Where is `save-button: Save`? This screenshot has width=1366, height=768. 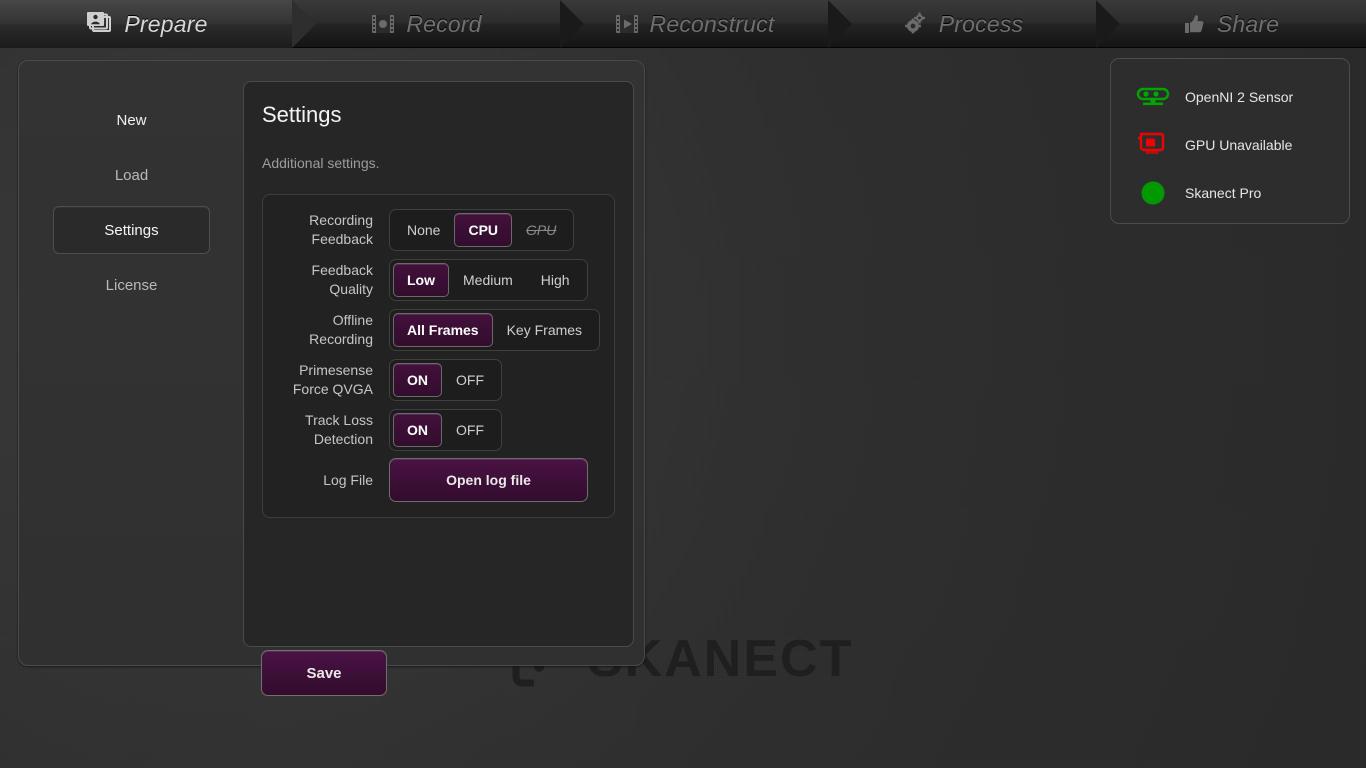
save-button: Save is located at coordinates (324, 673).